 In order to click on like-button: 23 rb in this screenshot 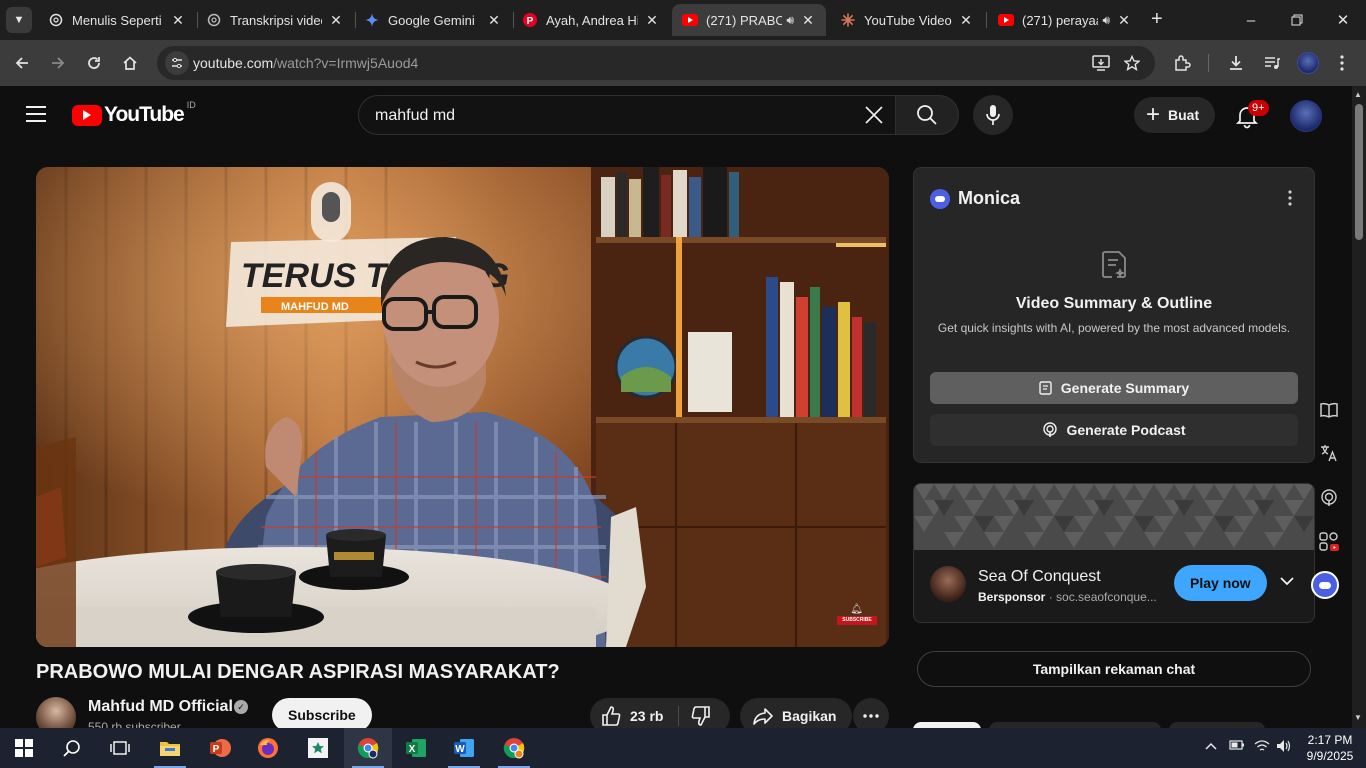, I will do `click(631, 716)`.